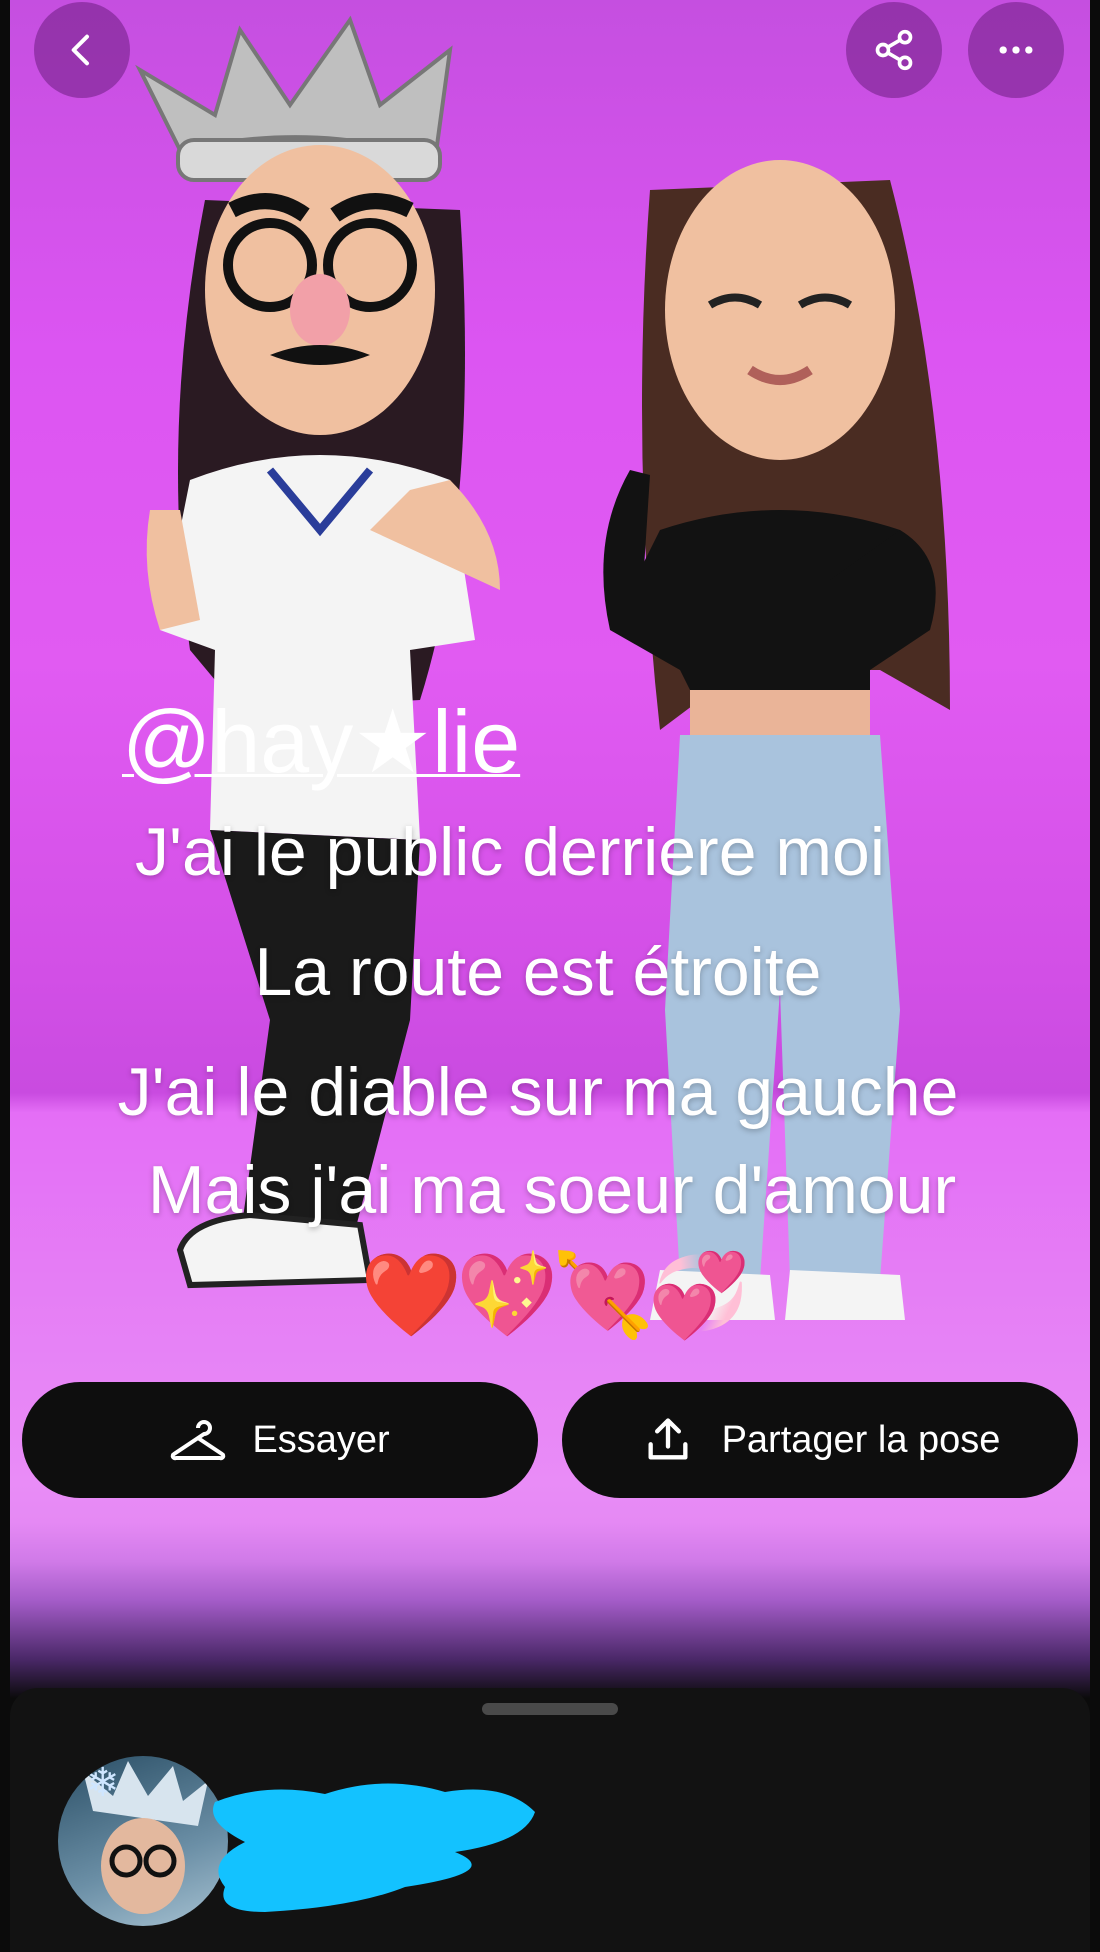 The image size is (1100, 1952). Describe the element at coordinates (550, 1709) in the screenshot. I see `sheet-grabber` at that location.